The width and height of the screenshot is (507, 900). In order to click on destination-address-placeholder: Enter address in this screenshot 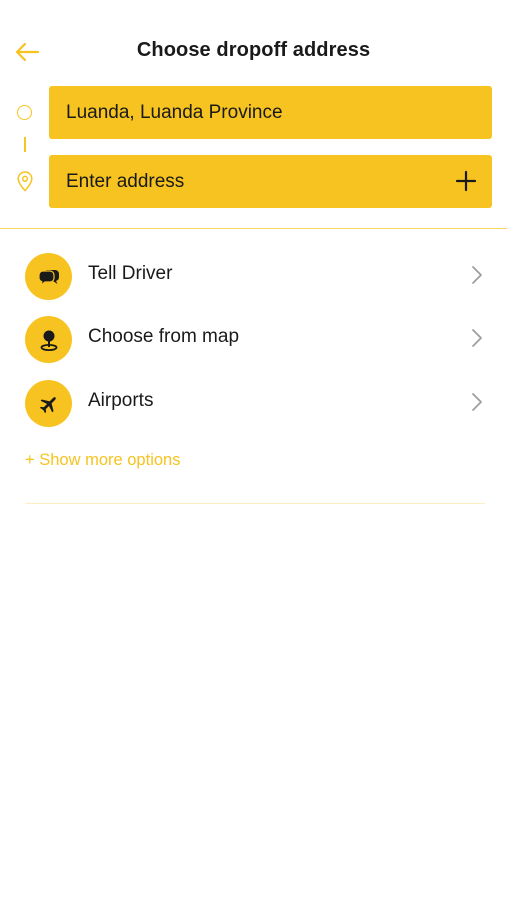, I will do `click(125, 181)`.